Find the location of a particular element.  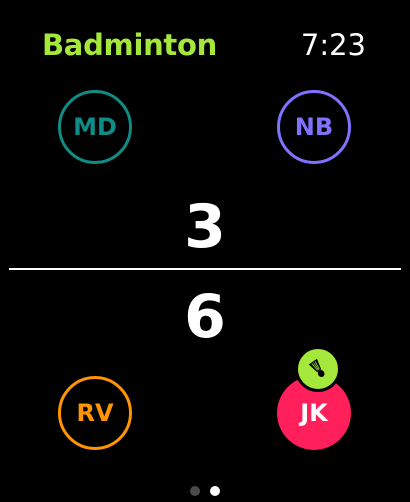

clock: 7:23 is located at coordinates (333, 45).